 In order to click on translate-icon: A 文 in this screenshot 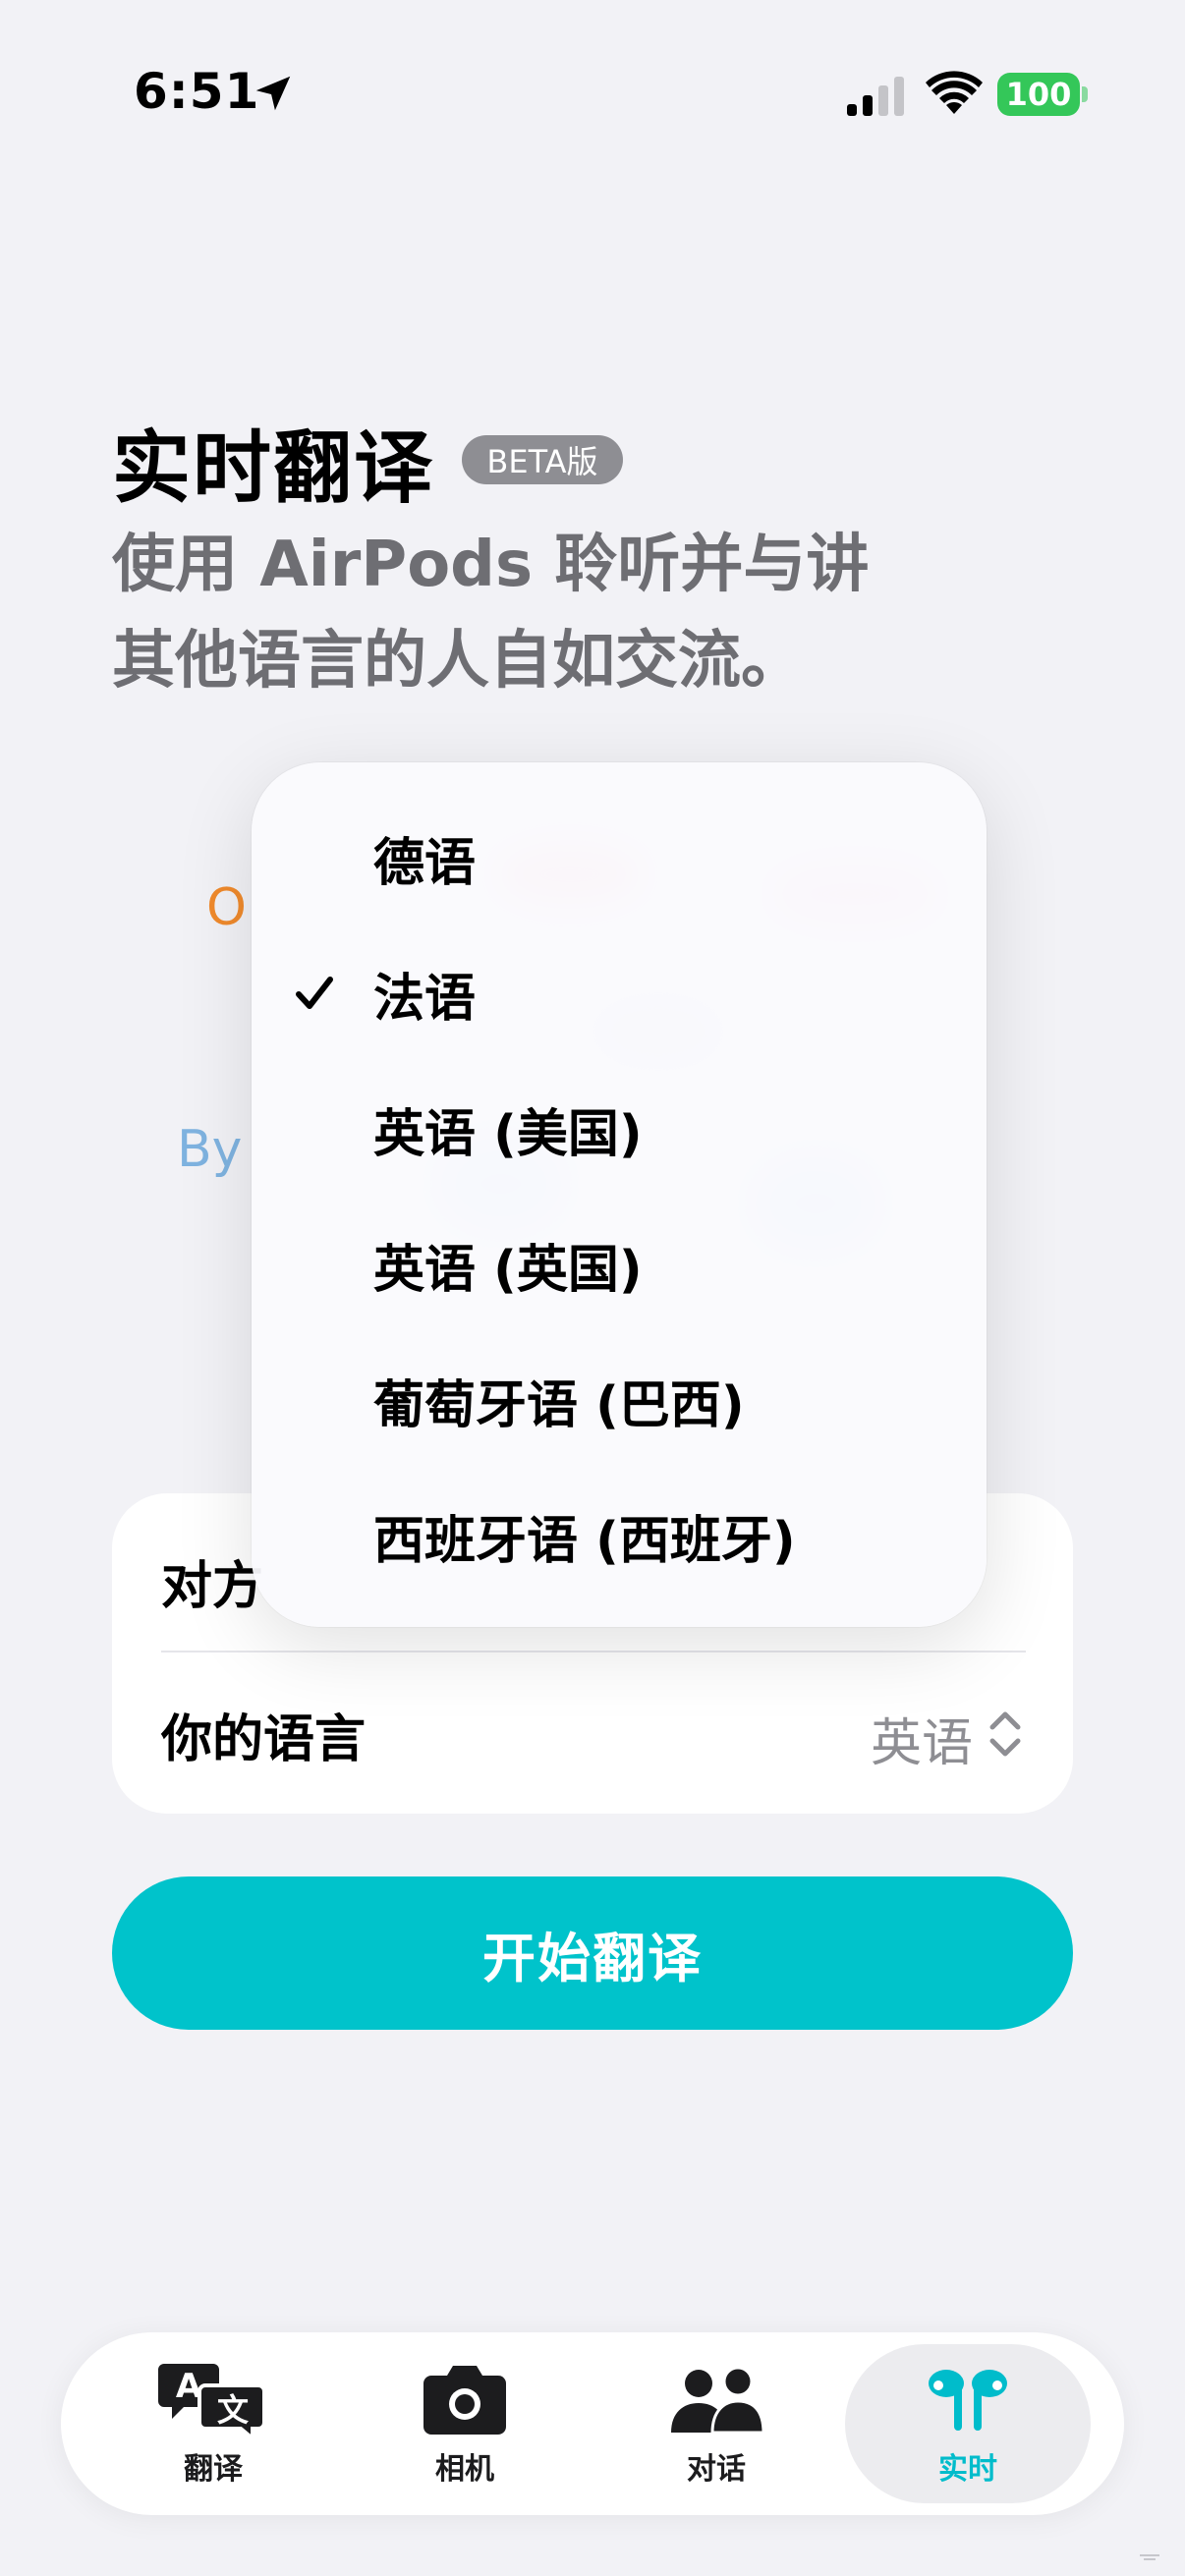, I will do `click(212, 2401)`.